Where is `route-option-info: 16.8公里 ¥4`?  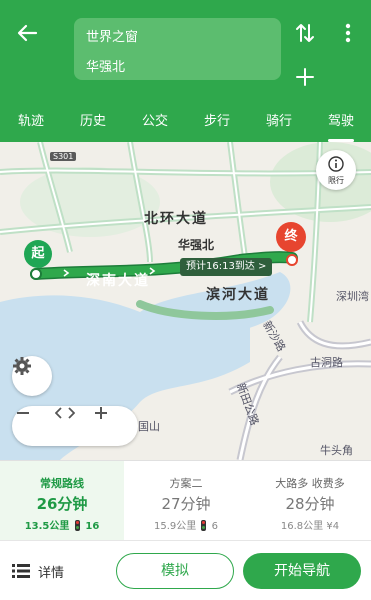 route-option-info: 16.8公里 ¥4 is located at coordinates (309, 524).